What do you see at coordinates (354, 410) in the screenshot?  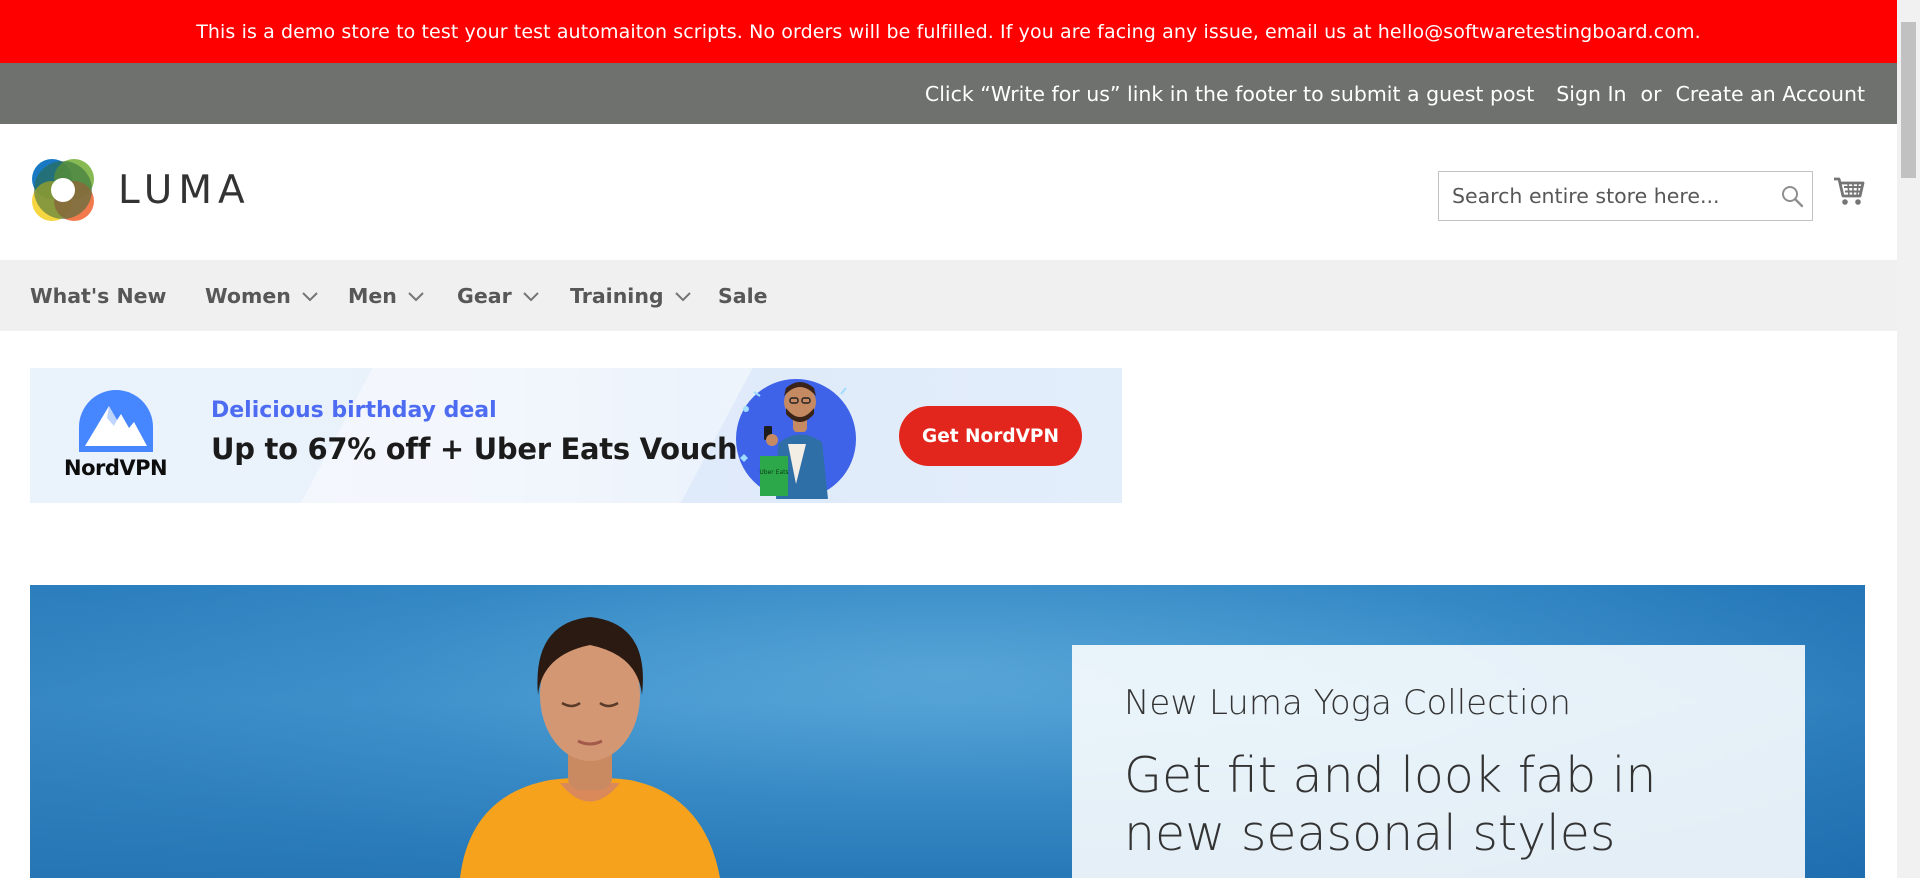 I see `ad-subtitle: Delicious birthday deal` at bounding box center [354, 410].